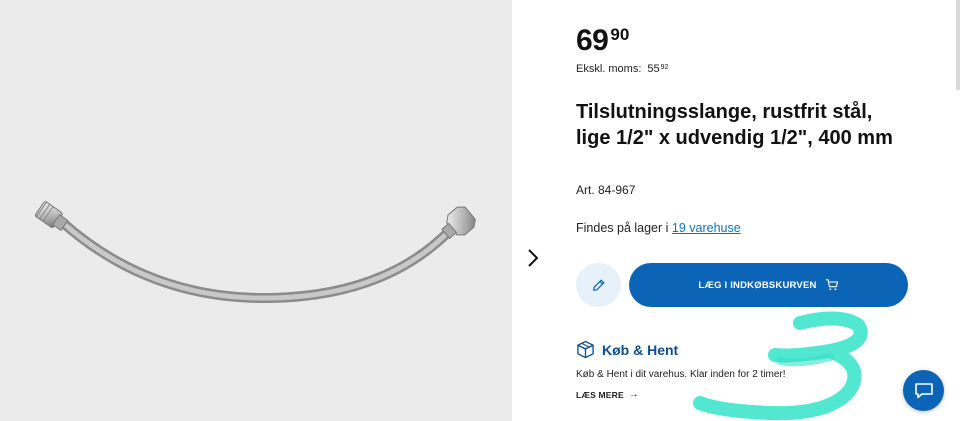  Describe the element at coordinates (620, 34) in the screenshot. I see `price-decimal: 90` at that location.